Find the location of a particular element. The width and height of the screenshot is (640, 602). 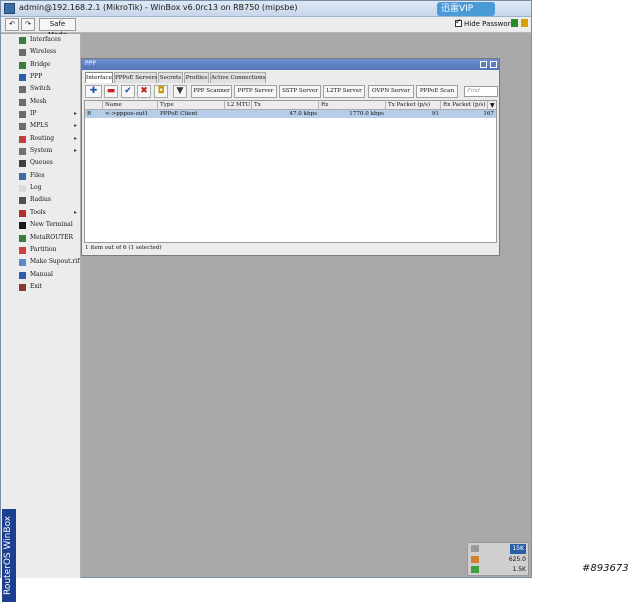

log-icon is located at coordinates (22, 189).